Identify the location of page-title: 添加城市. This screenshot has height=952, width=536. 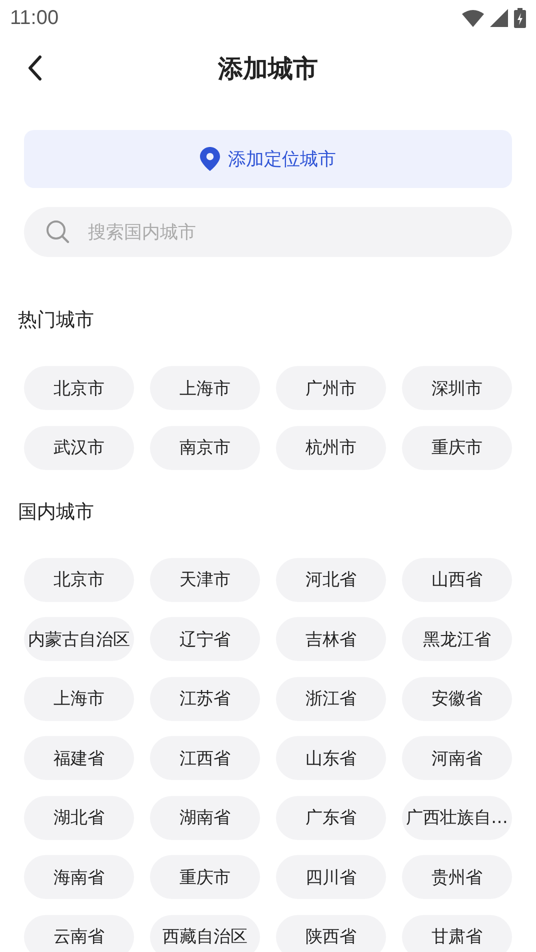
(268, 68).